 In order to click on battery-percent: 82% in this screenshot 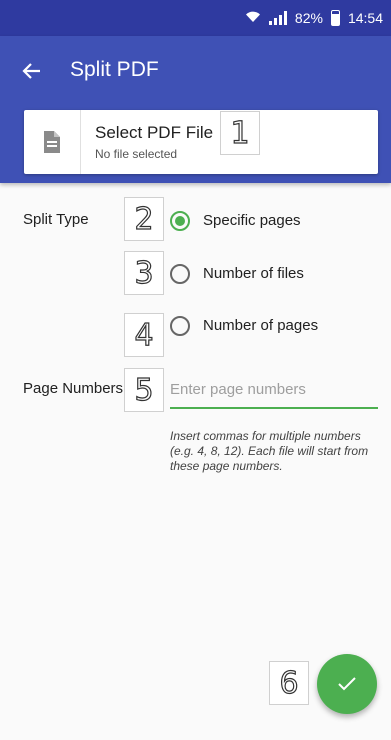, I will do `click(308, 18)`.